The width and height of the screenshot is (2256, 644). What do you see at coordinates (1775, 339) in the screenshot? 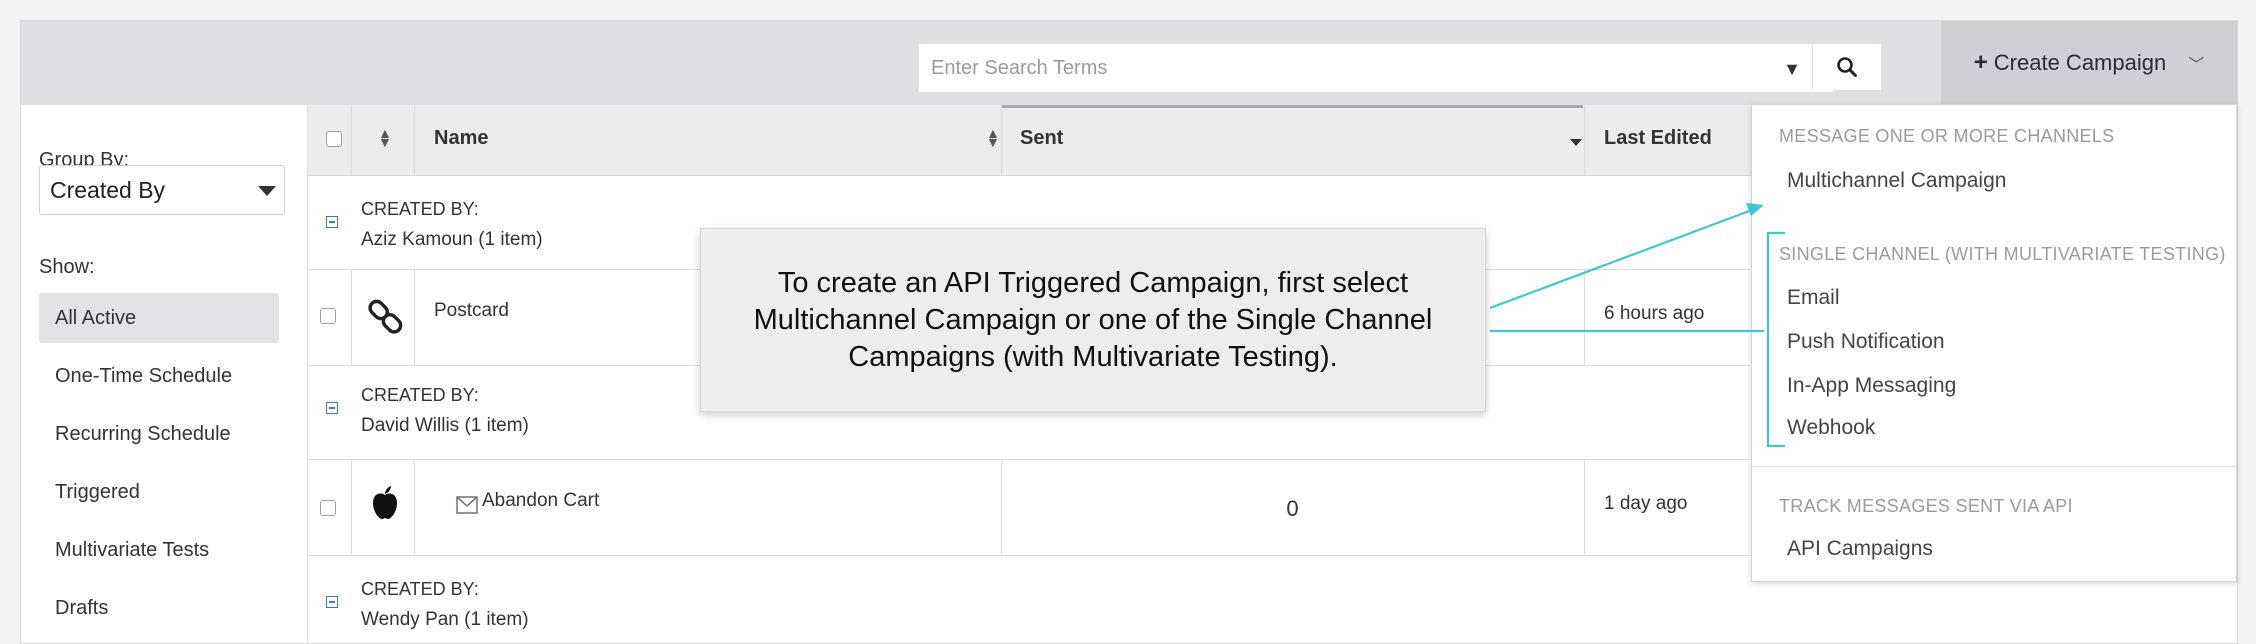
I see `single-channel-bracket` at bounding box center [1775, 339].